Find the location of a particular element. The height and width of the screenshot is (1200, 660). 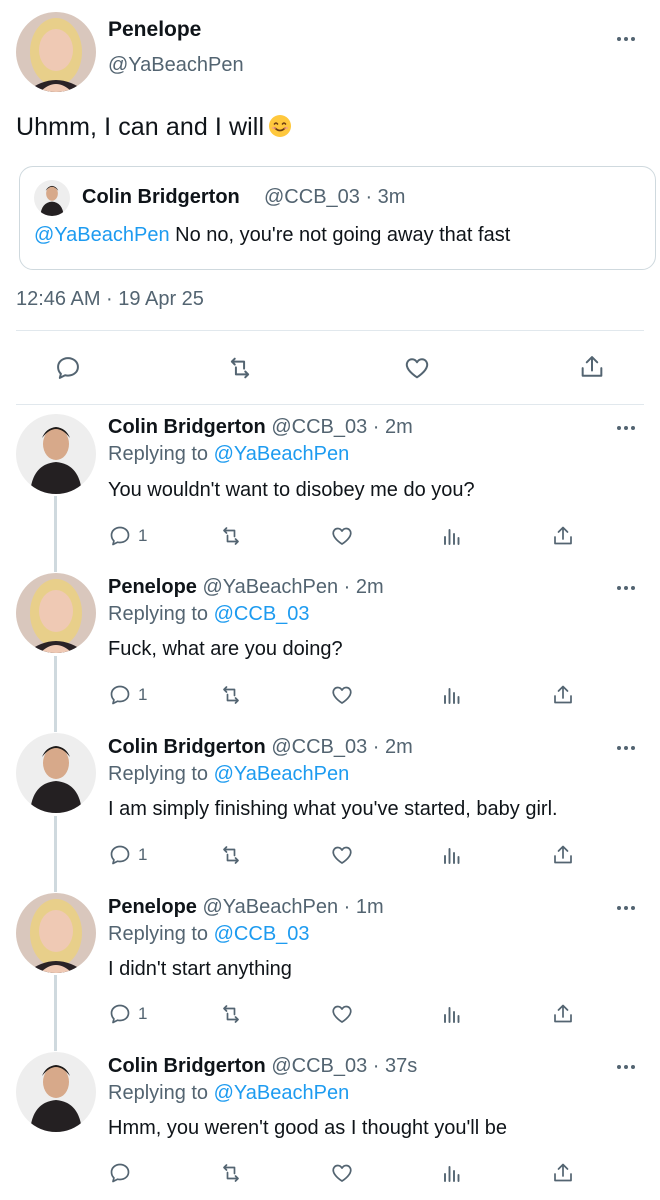

quoted-author-meta: @CCB_03 · 3m is located at coordinates (335, 197).